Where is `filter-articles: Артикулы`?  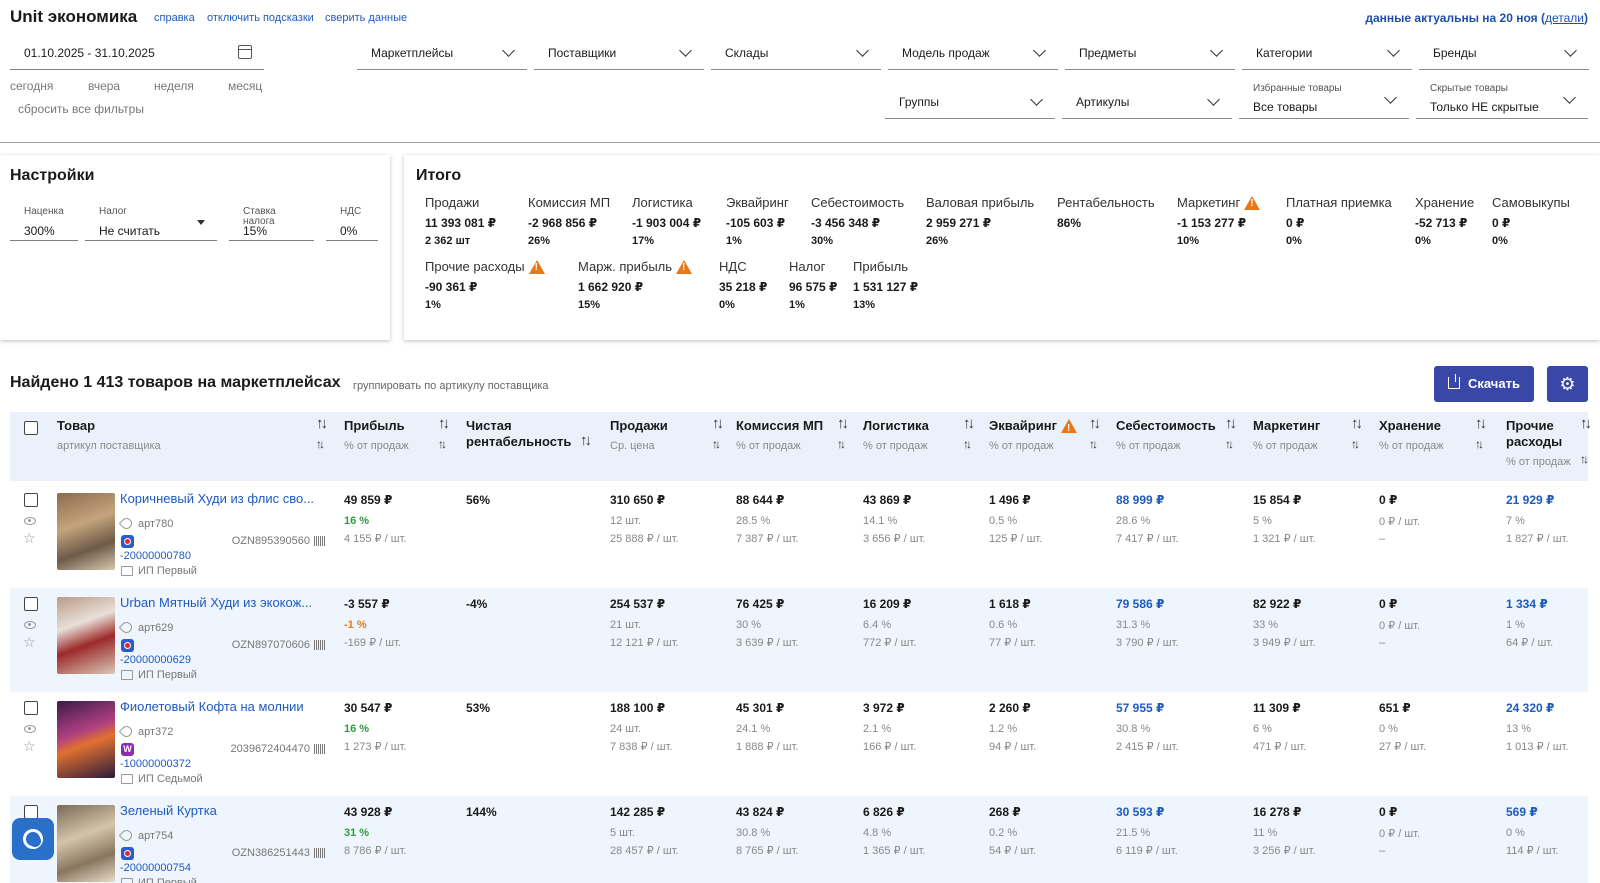 filter-articles: Артикулы is located at coordinates (1147, 102).